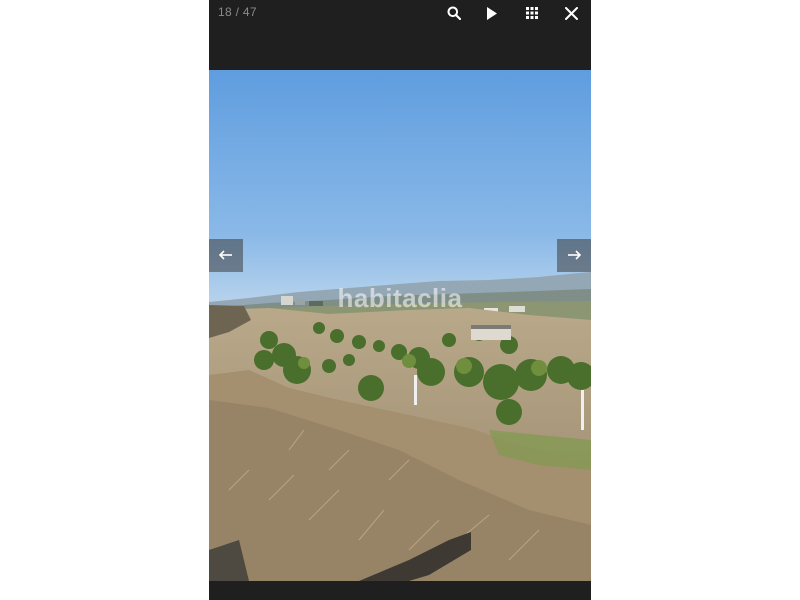  I want to click on thumbnails-button, so click(532, 13).